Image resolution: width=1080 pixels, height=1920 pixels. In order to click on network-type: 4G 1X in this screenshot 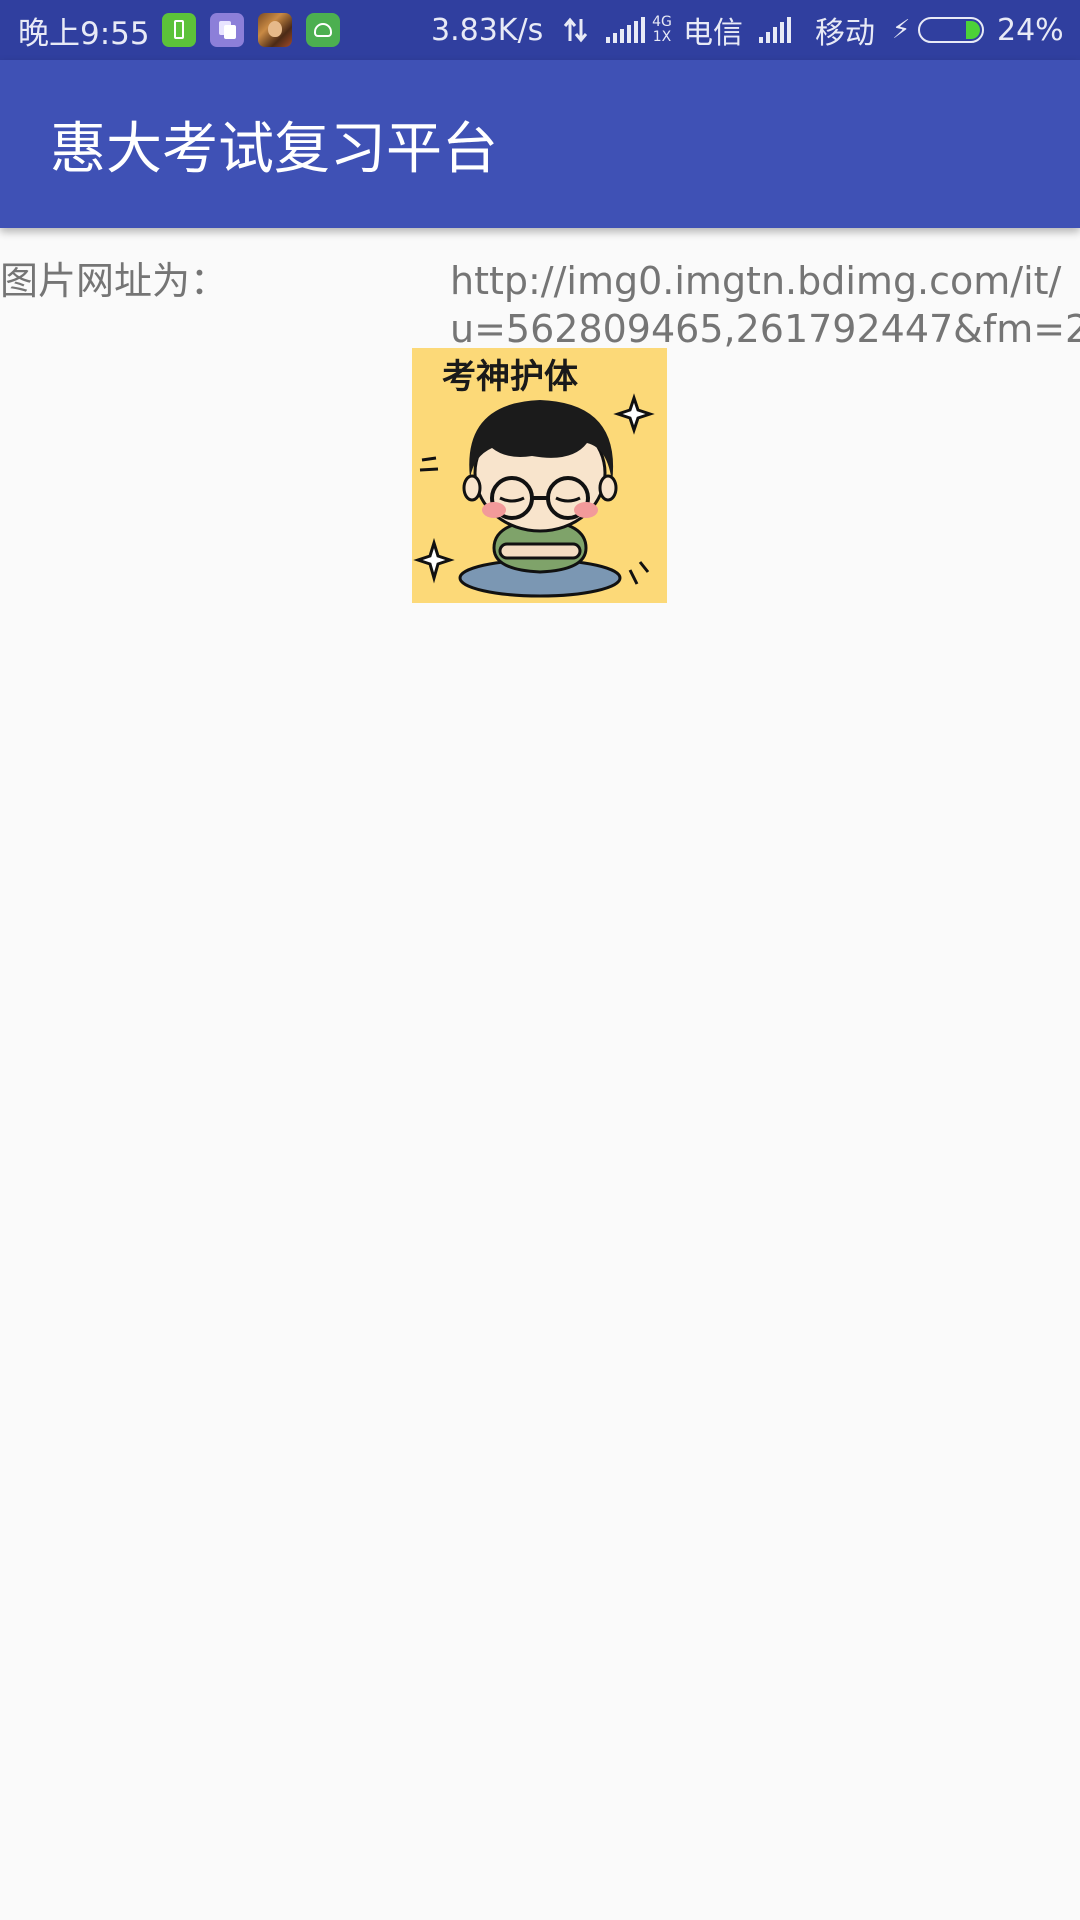, I will do `click(662, 30)`.